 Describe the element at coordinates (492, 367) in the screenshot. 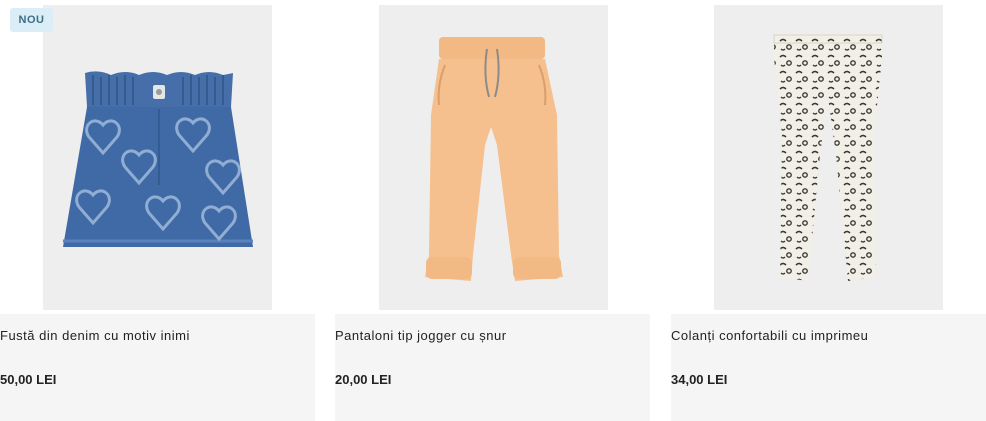

I see `product-info: Pantaloni tip jogger cu șnur 20,00 LEI` at that location.